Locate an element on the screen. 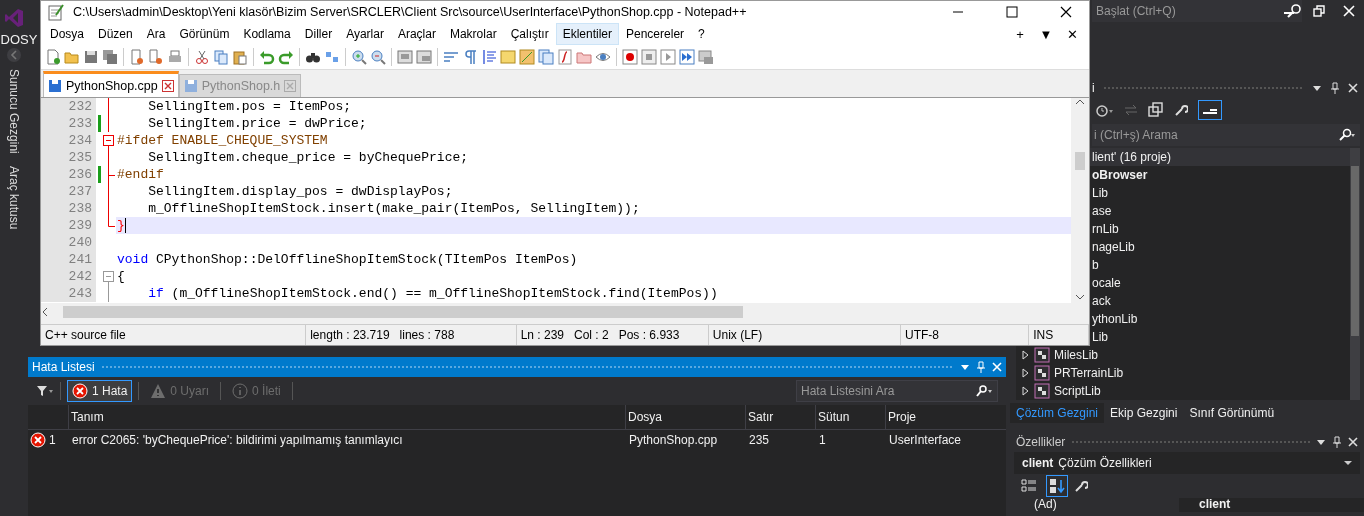 Image resolution: width=1364 pixels, height=516 pixels. column-header: Tanım is located at coordinates (346, 417).